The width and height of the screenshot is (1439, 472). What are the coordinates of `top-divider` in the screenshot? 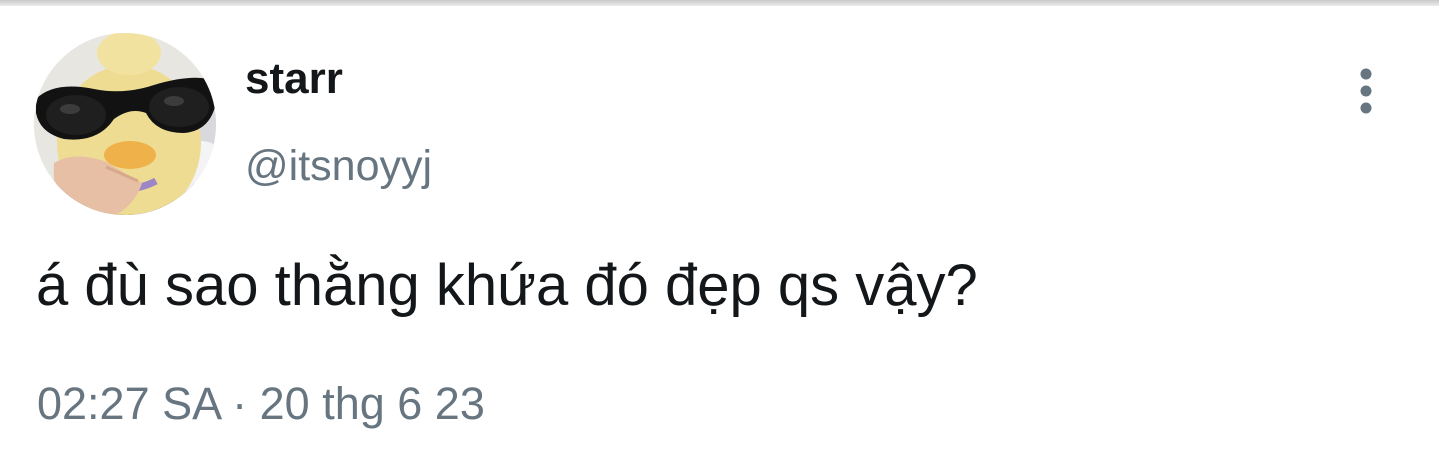 It's located at (719, 3).